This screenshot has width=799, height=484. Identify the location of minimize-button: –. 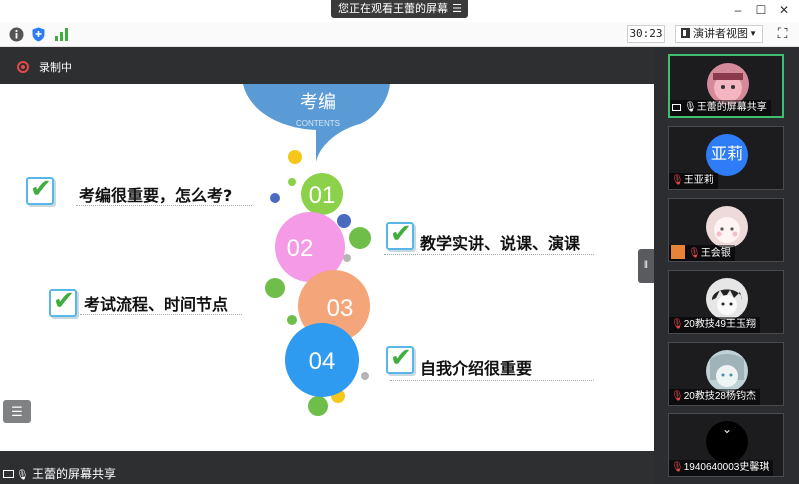
(738, 10).